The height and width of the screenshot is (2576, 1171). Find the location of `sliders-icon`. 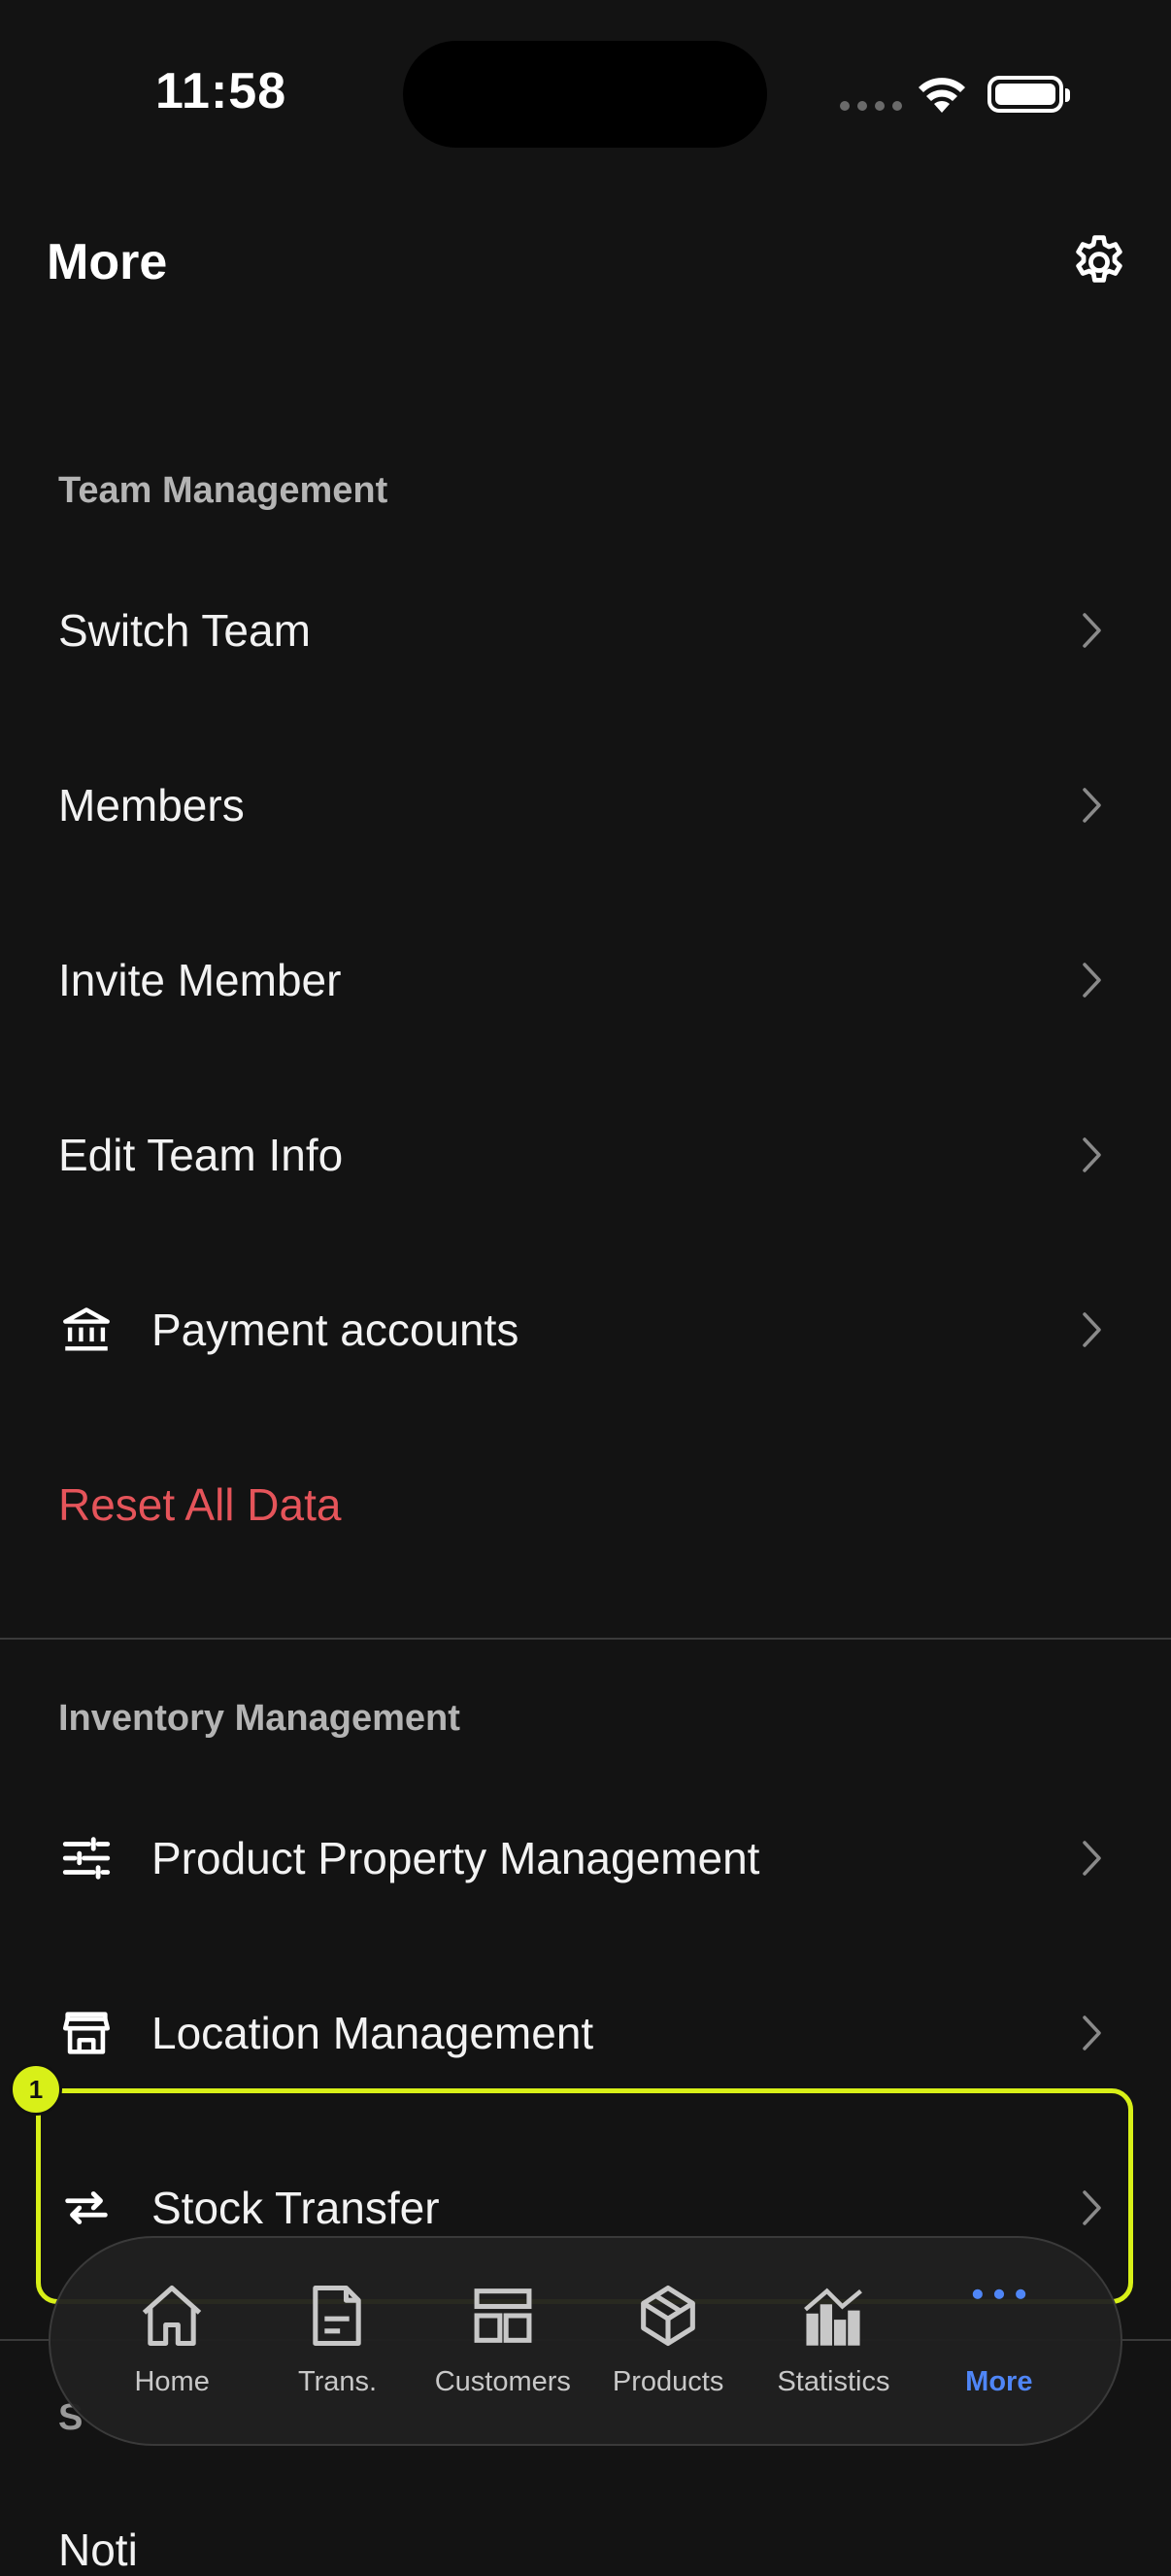

sliders-icon is located at coordinates (86, 1858).